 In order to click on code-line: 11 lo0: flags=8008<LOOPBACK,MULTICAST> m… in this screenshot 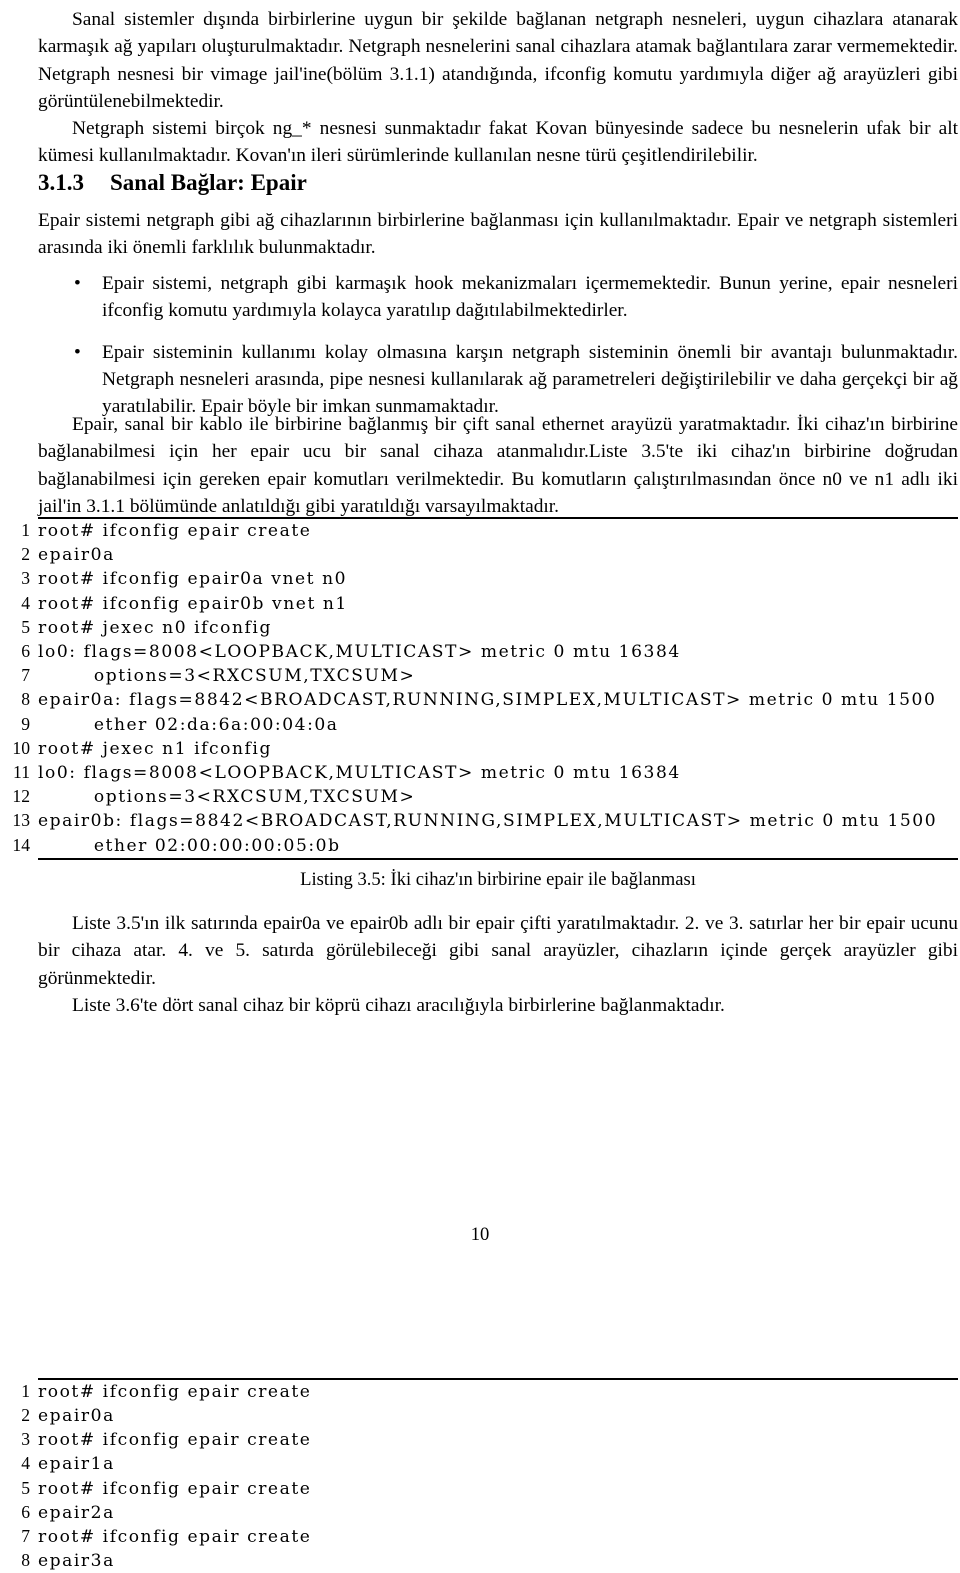, I will do `click(485, 773)`.